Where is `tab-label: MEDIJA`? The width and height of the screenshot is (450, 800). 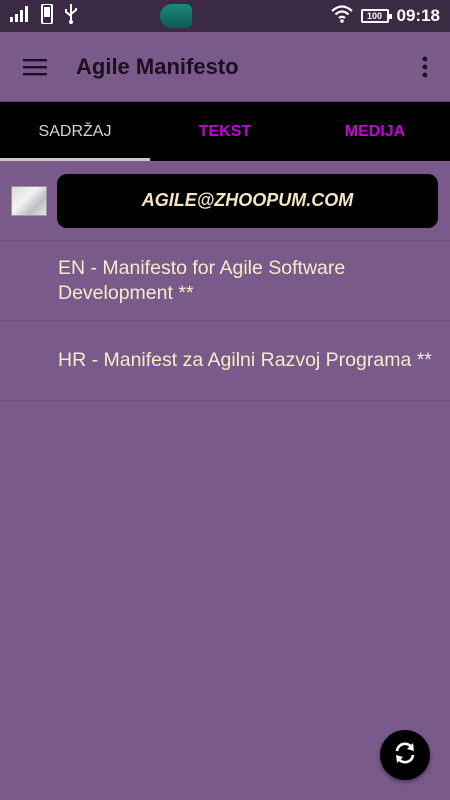 tab-label: MEDIJA is located at coordinates (375, 131).